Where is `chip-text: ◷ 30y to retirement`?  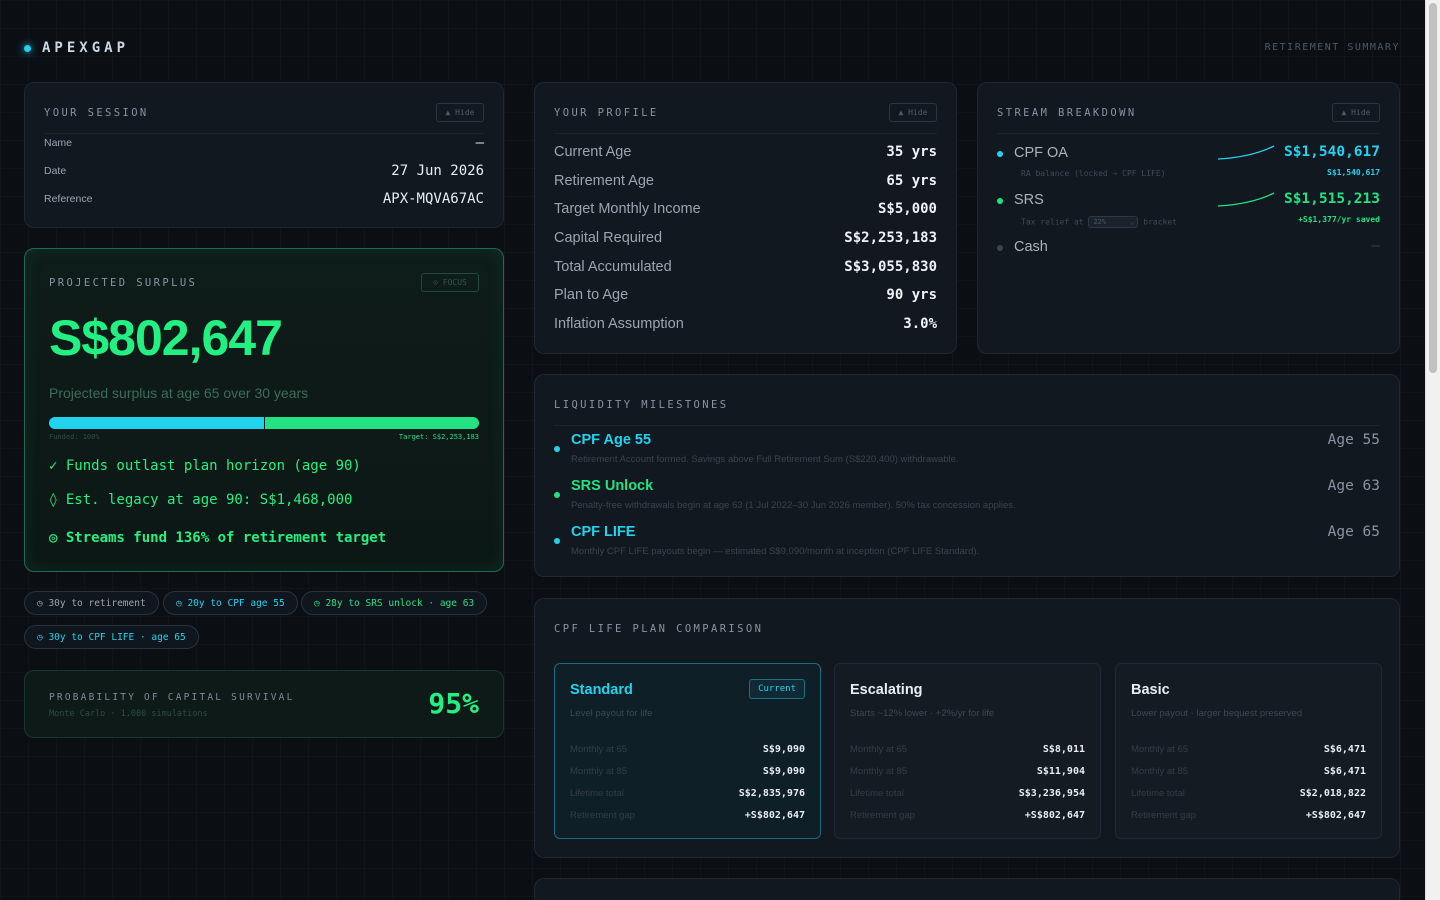
chip-text: ◷ 30y to retirement is located at coordinates (91, 603).